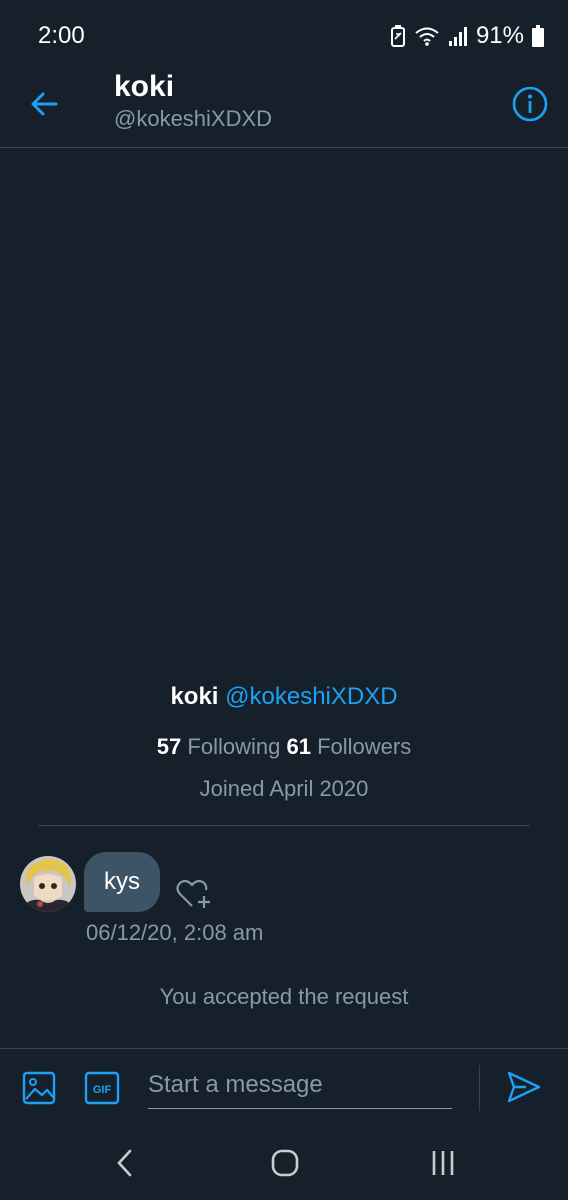 This screenshot has height=1200, width=568. Describe the element at coordinates (443, 1163) in the screenshot. I see `nav-recent-icon` at that location.